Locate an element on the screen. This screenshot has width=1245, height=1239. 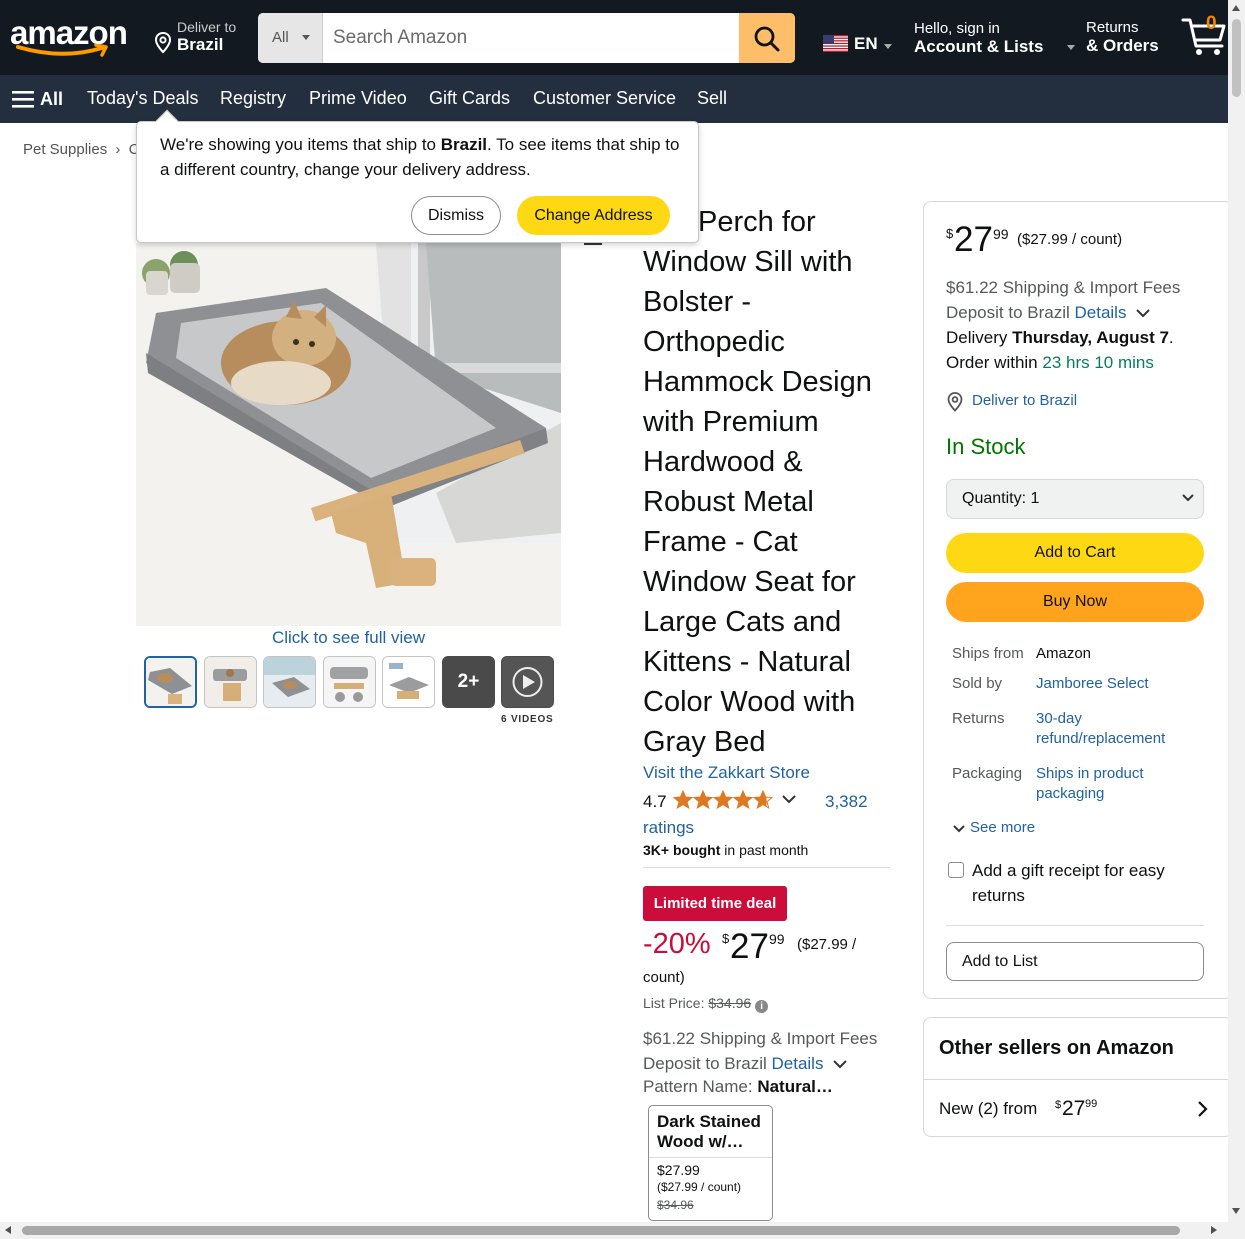
scroll-right-arrow-icon is located at coordinates (1214, 1230).